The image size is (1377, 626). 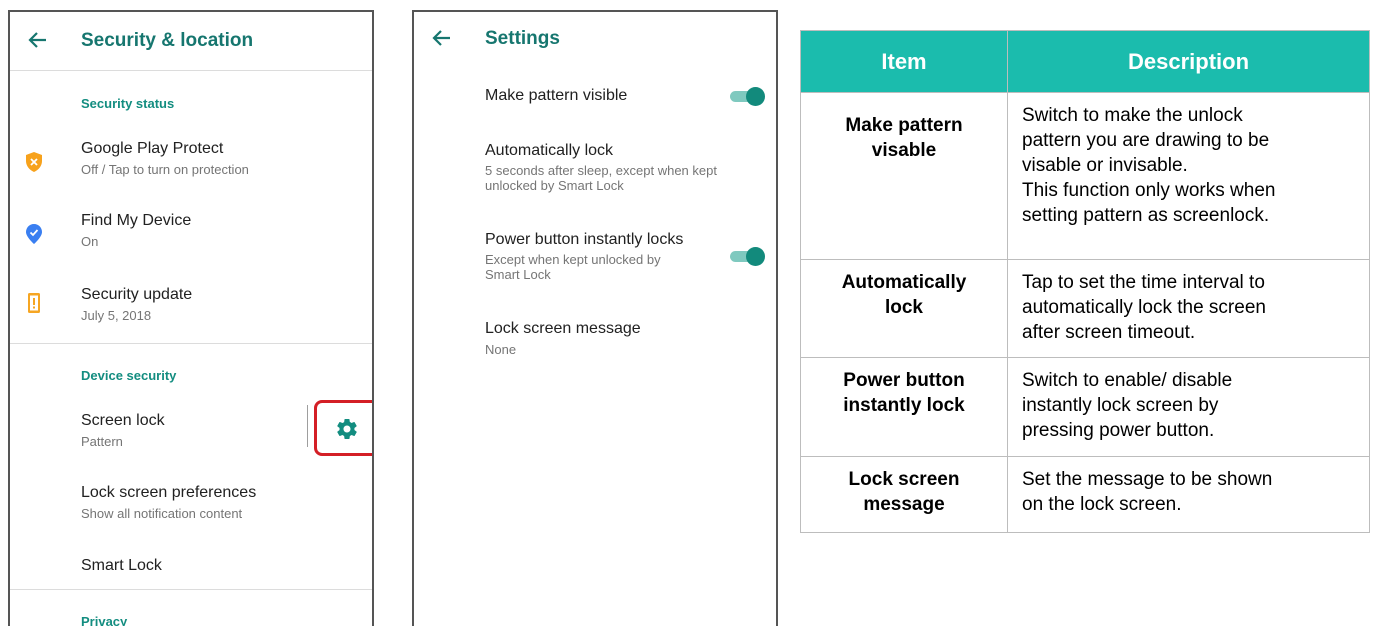 What do you see at coordinates (1109, 332) in the screenshot?
I see `description-line: after screen timeout.` at bounding box center [1109, 332].